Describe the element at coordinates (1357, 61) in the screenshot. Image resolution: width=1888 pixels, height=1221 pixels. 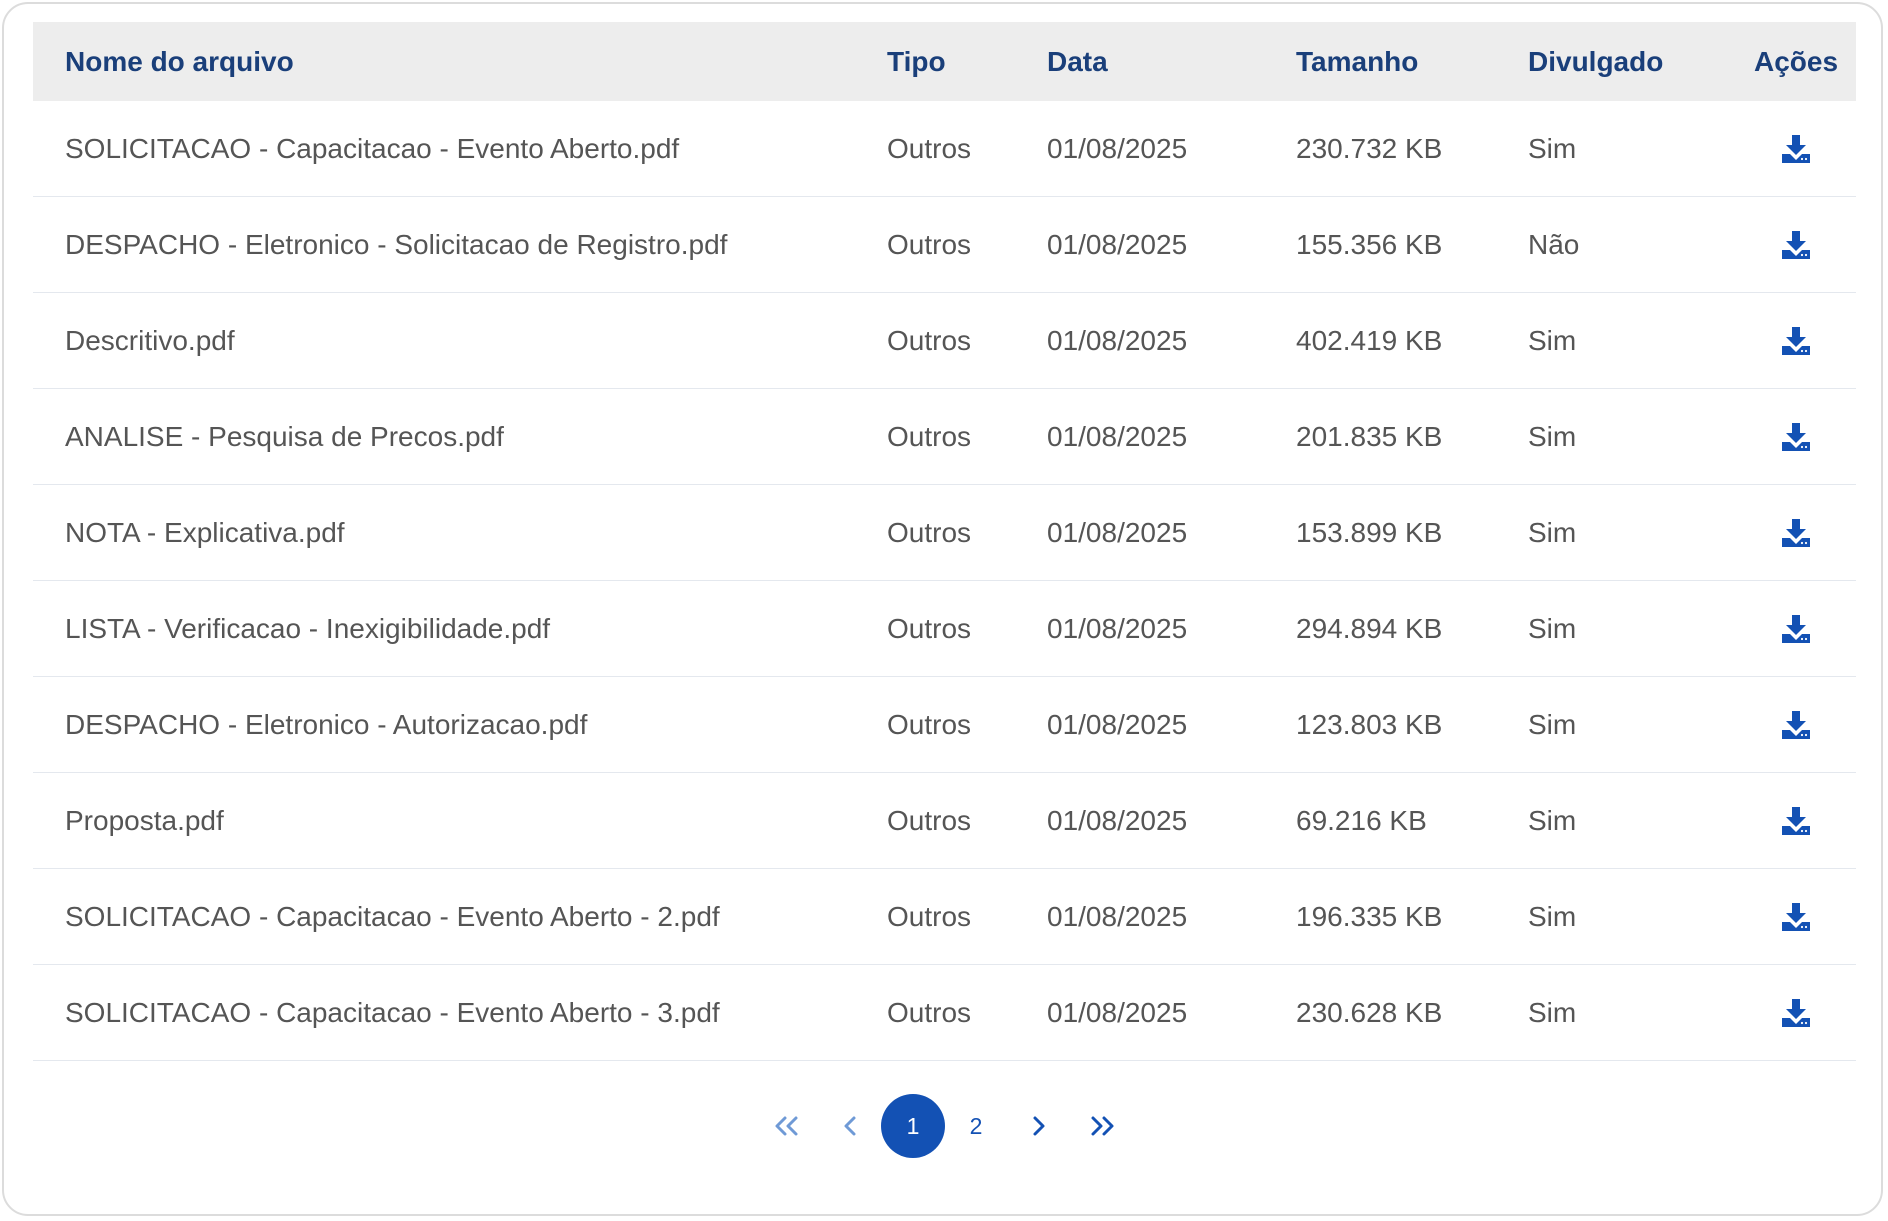
I see `header-size: Tamanho` at that location.